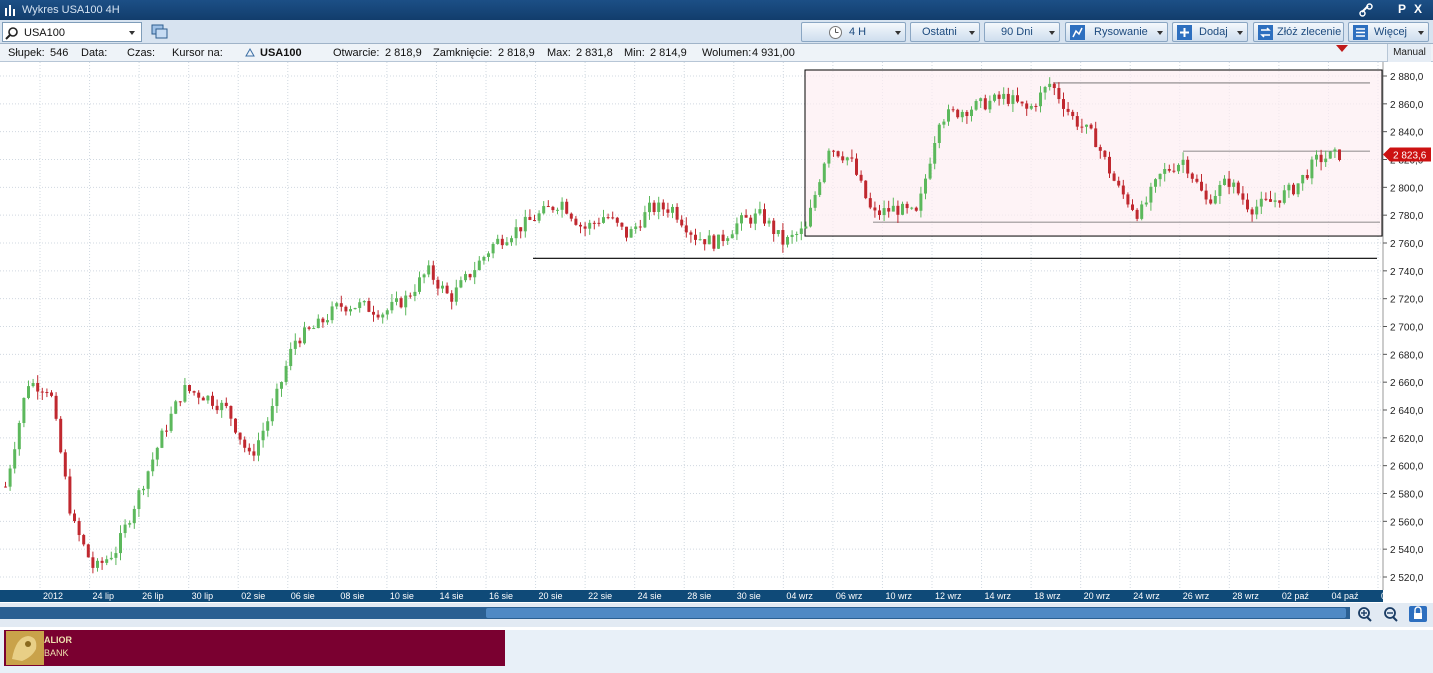 This screenshot has width=1433, height=673. Describe the element at coordinates (939, 32) in the screenshot. I see `range-mode-label: Ostatni` at that location.